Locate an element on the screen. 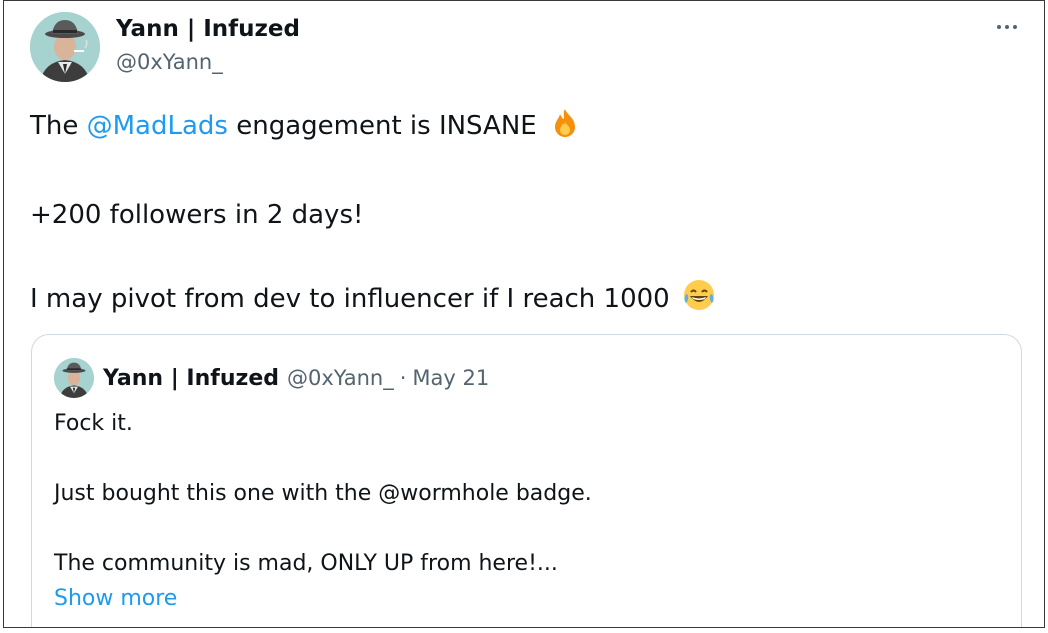 This screenshot has width=1048, height=633. quoted-date: May 21 is located at coordinates (450, 378).